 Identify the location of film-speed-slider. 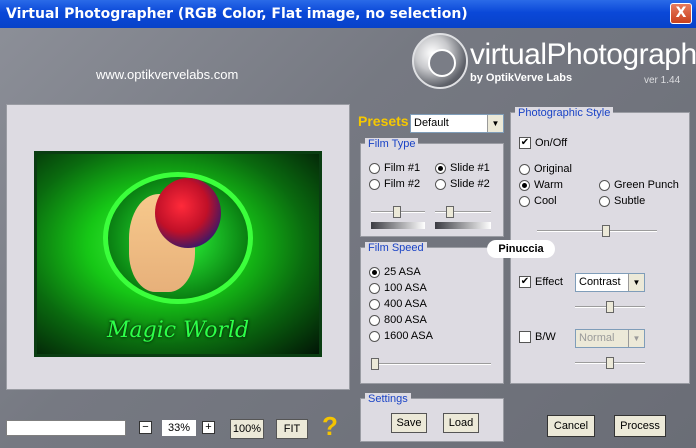
(431, 364).